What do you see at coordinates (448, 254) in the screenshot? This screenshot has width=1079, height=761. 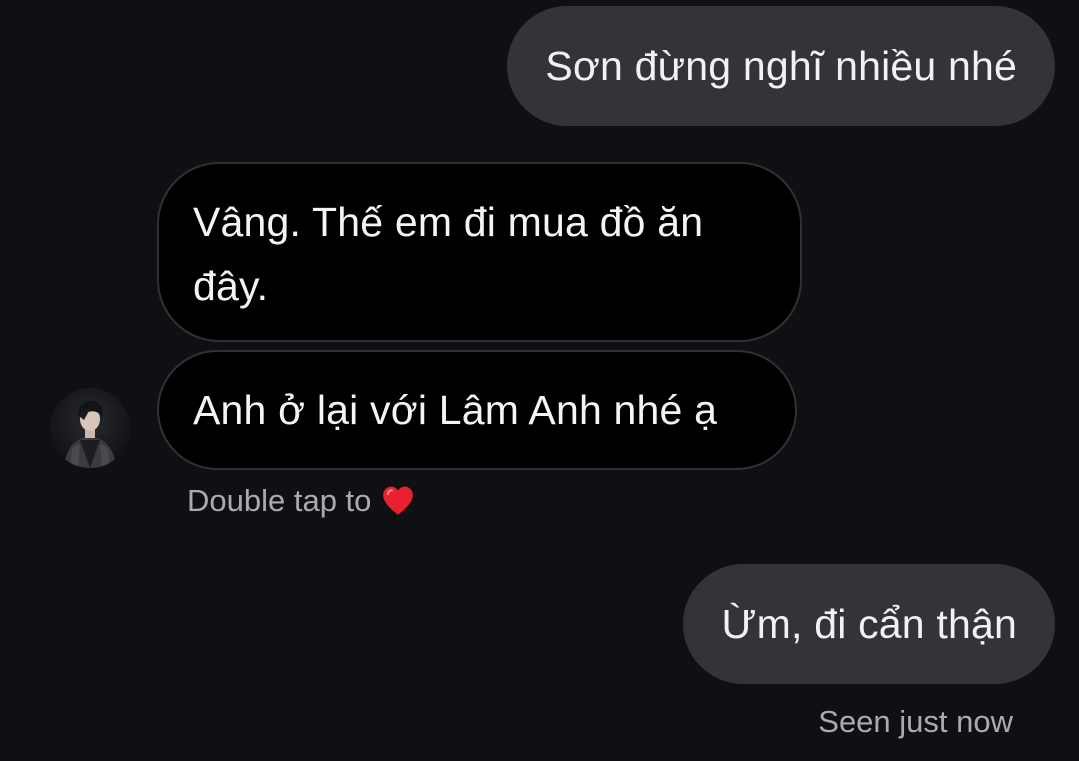 I see `message-text: Vâng. Thế em đi mua đồ ăn đây.` at bounding box center [448, 254].